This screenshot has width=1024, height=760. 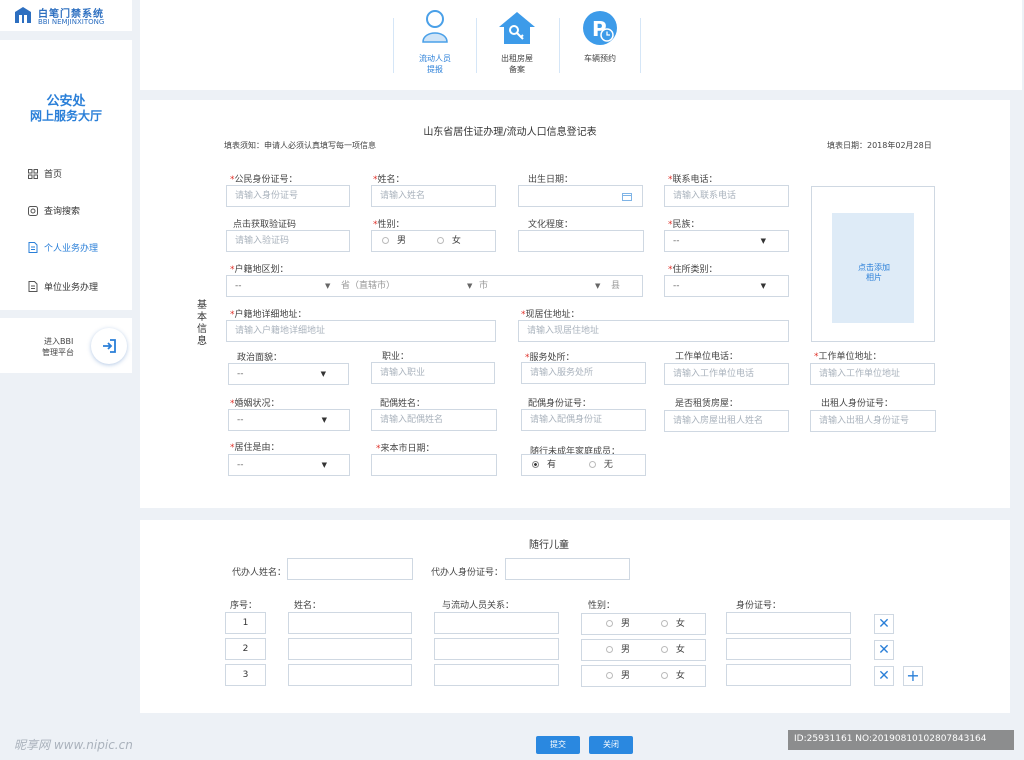 What do you see at coordinates (483, 286) in the screenshot?
I see `city-select: 市` at bounding box center [483, 286].